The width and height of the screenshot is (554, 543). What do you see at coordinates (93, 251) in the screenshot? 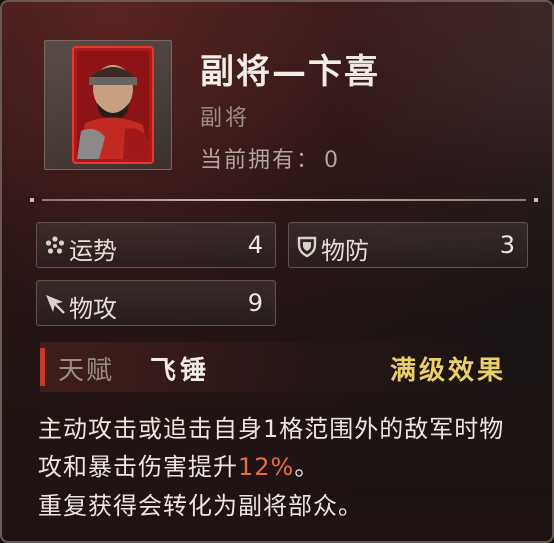
I see `stat-label: 运势` at bounding box center [93, 251].